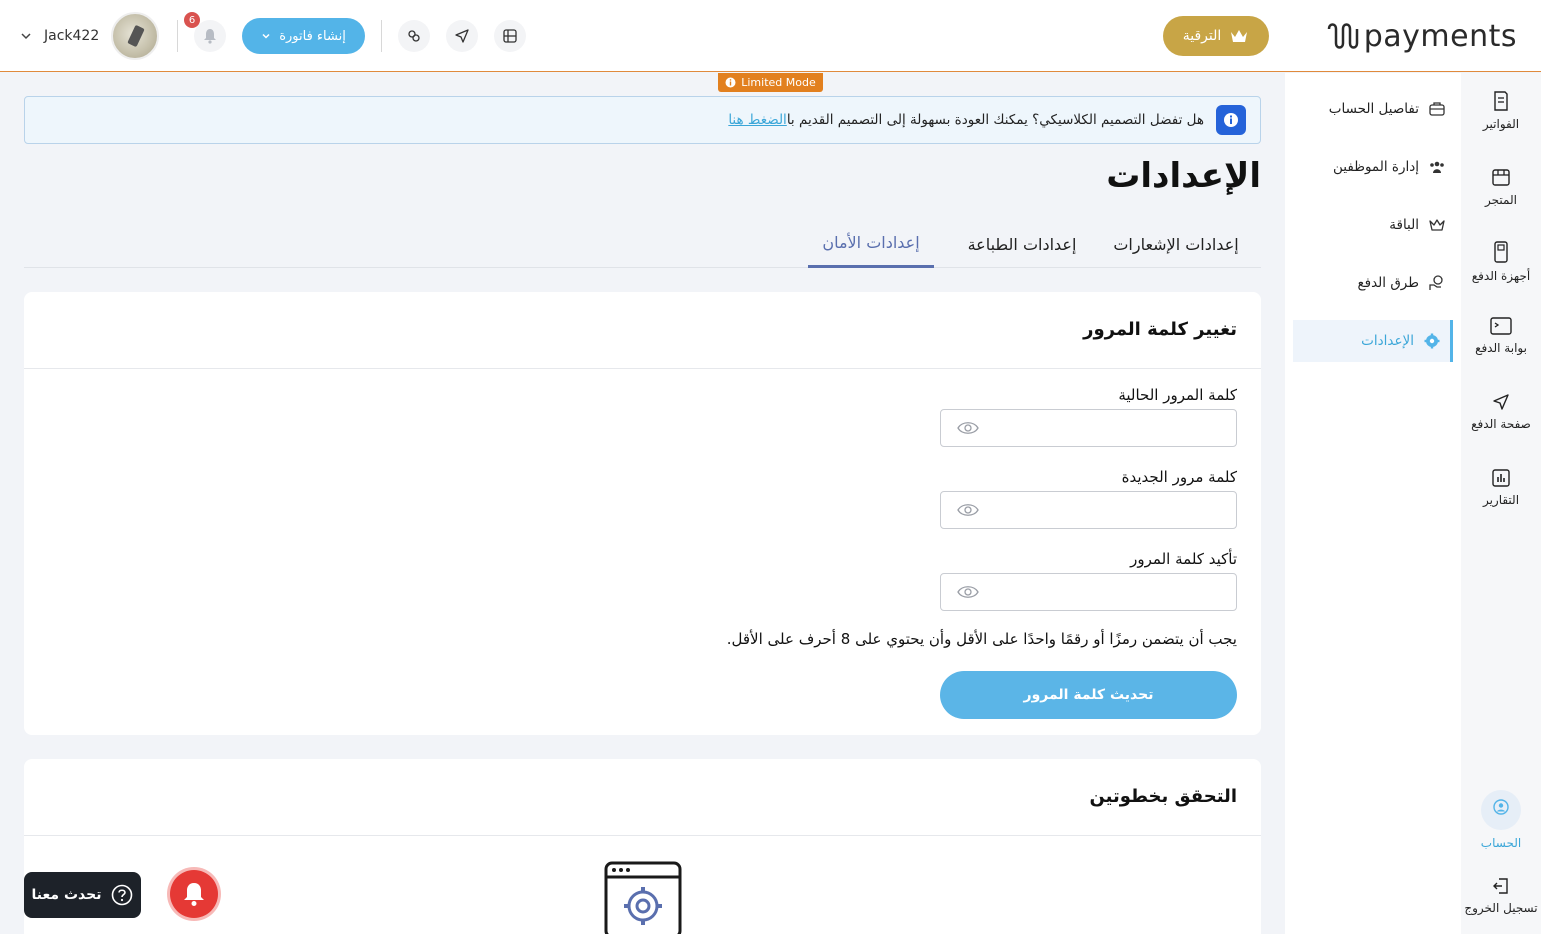  I want to click on rail-item-payment-page: صفحة الدفع, so click(1501, 412).